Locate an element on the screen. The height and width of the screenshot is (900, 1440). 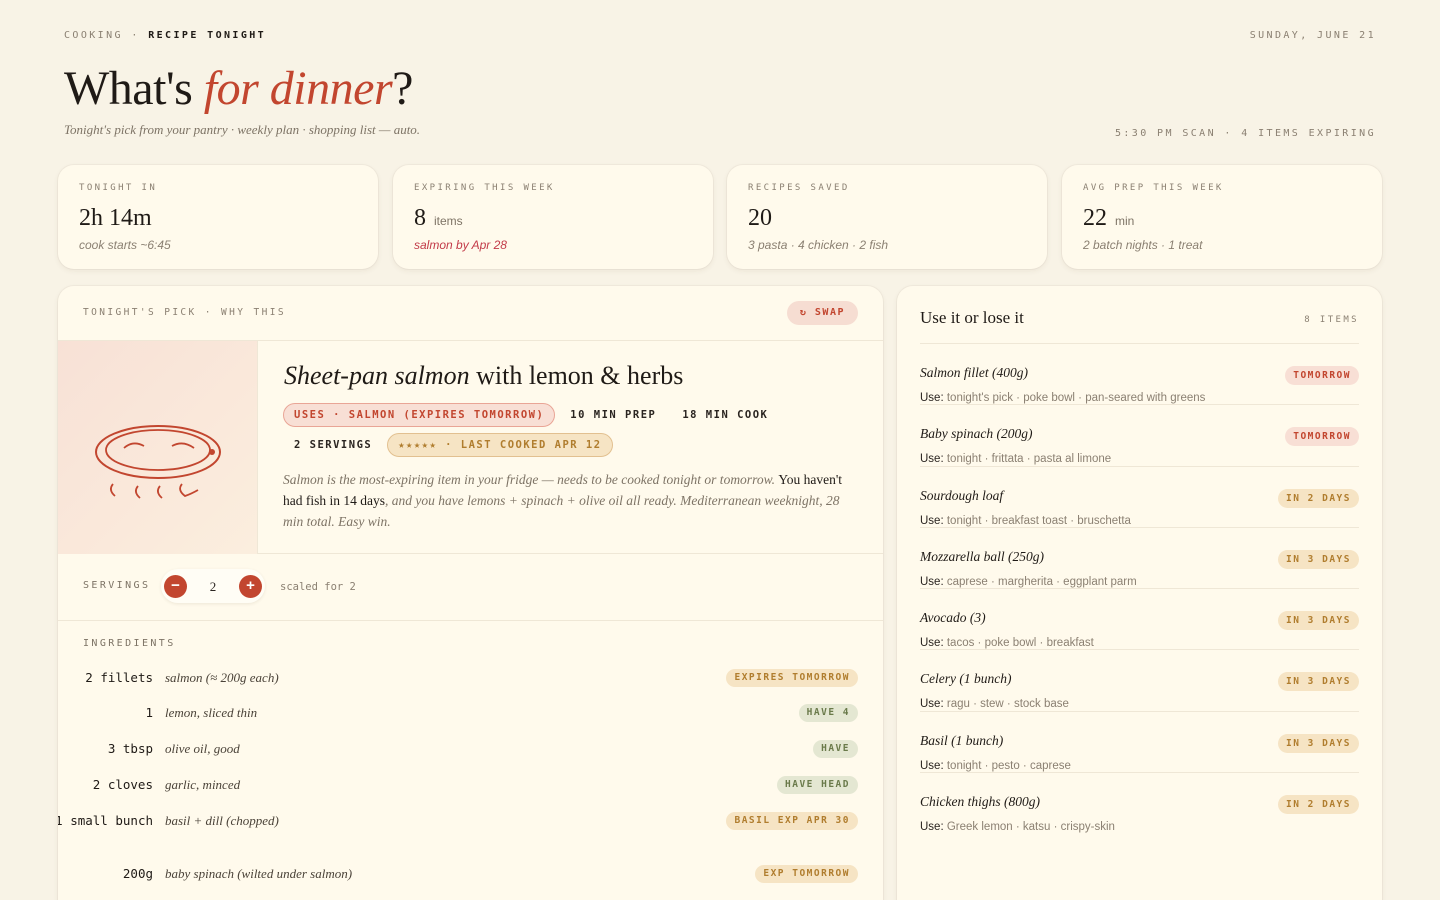
recipe-title-rest: with lemon & herbs is located at coordinates (576, 375).